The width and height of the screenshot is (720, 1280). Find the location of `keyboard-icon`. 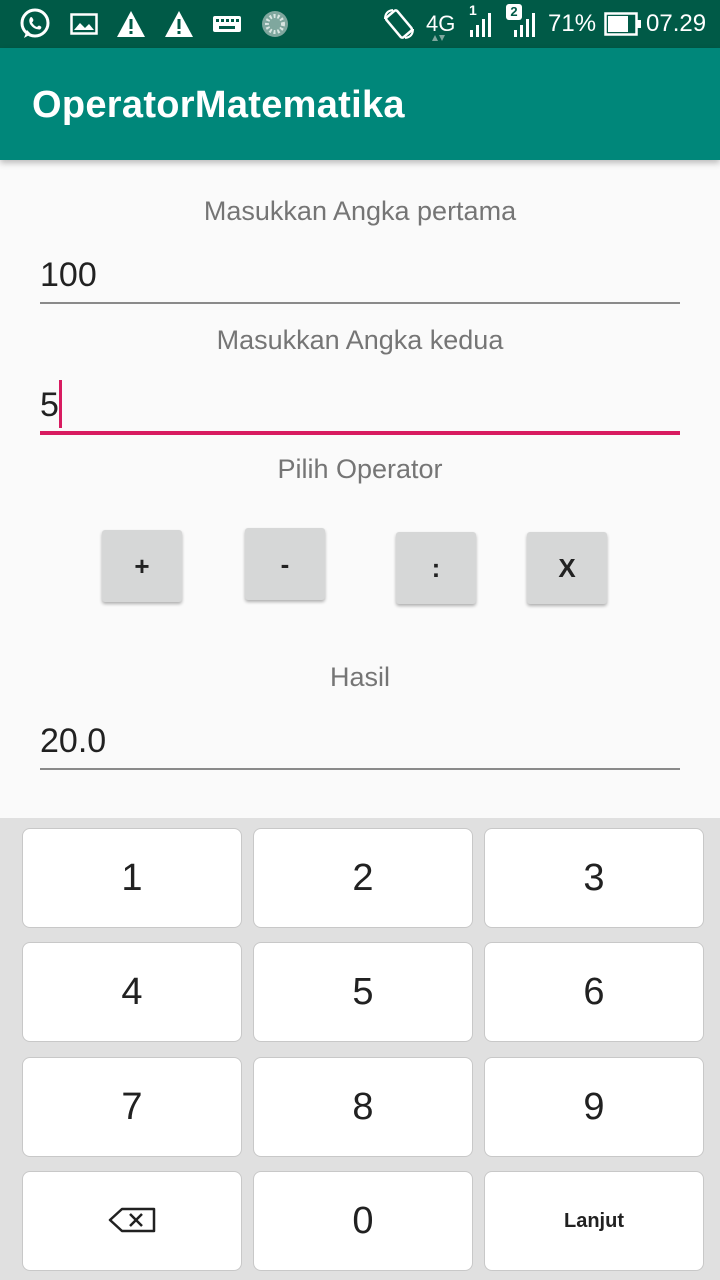

keyboard-icon is located at coordinates (227, 24).